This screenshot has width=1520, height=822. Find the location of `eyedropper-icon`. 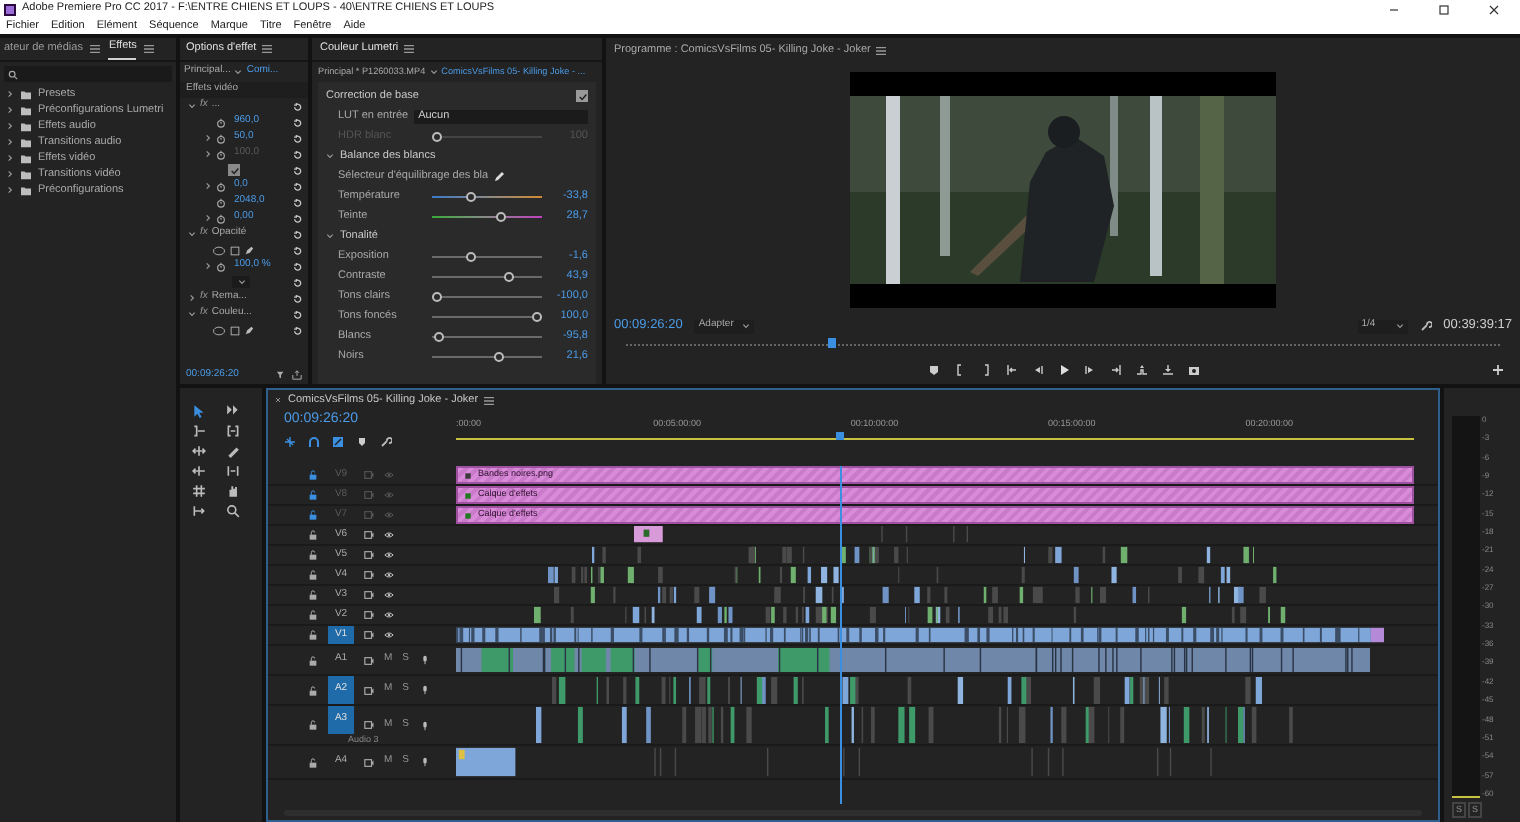

eyedropper-icon is located at coordinates (500, 176).